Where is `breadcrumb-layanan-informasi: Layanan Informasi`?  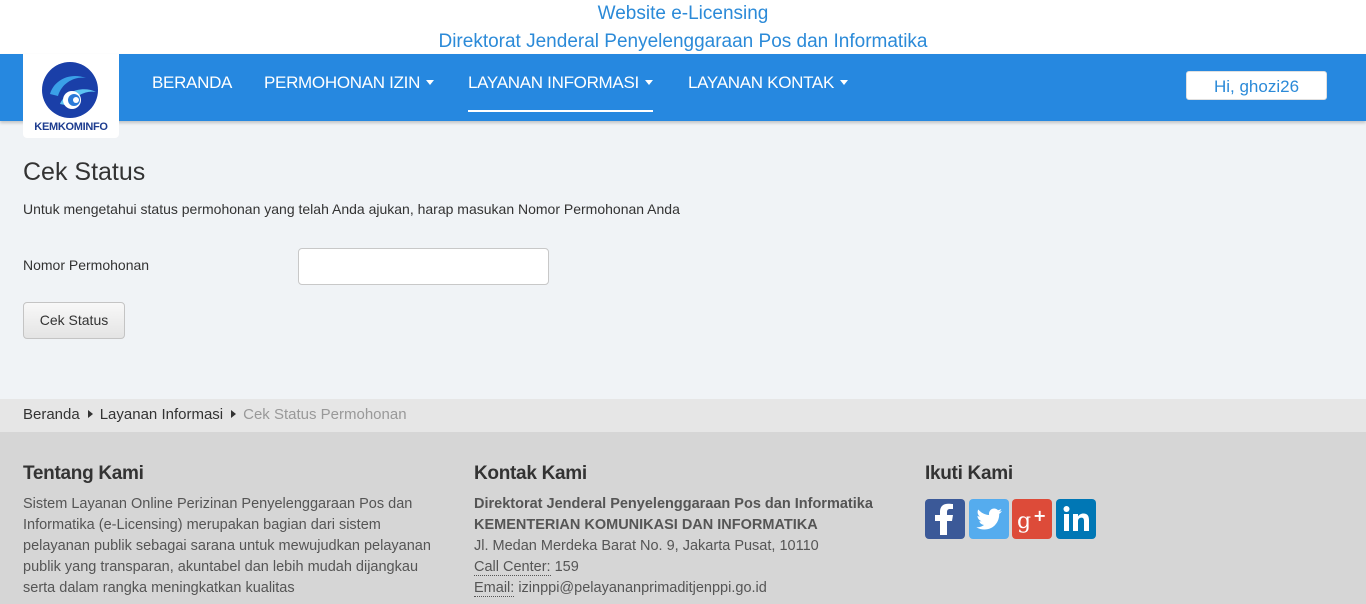
breadcrumb-layanan-informasi: Layanan Informasi is located at coordinates (161, 414).